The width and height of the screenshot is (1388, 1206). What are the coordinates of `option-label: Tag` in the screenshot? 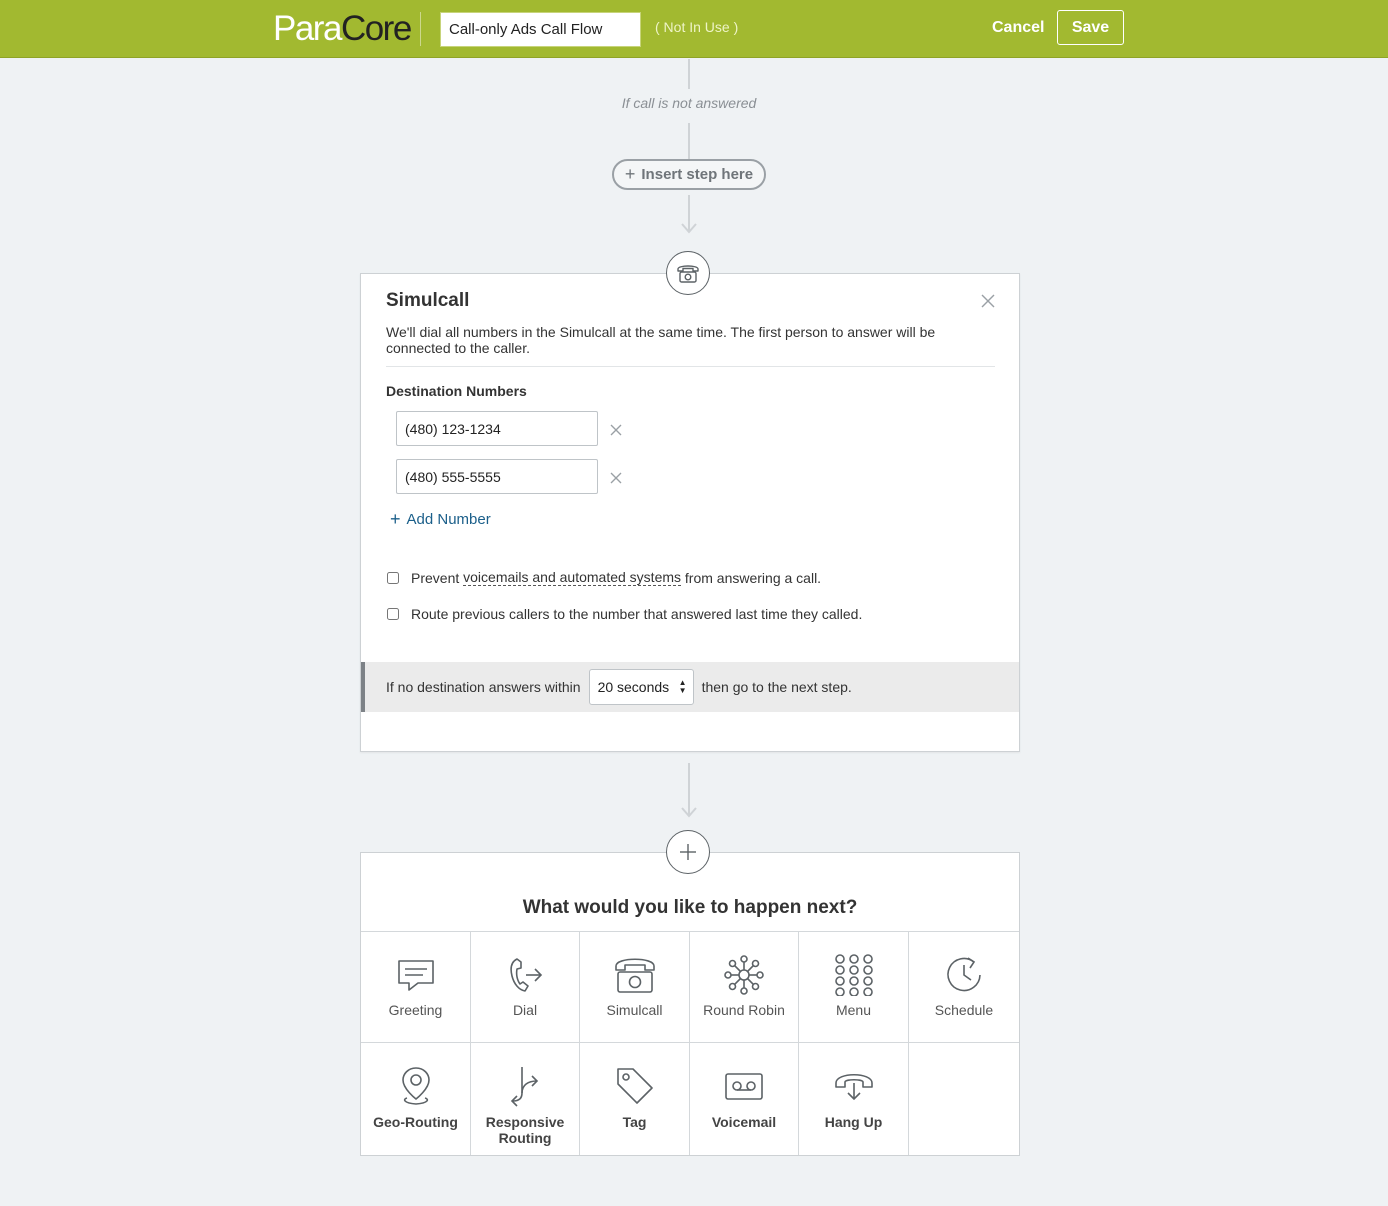 It's located at (634, 1122).